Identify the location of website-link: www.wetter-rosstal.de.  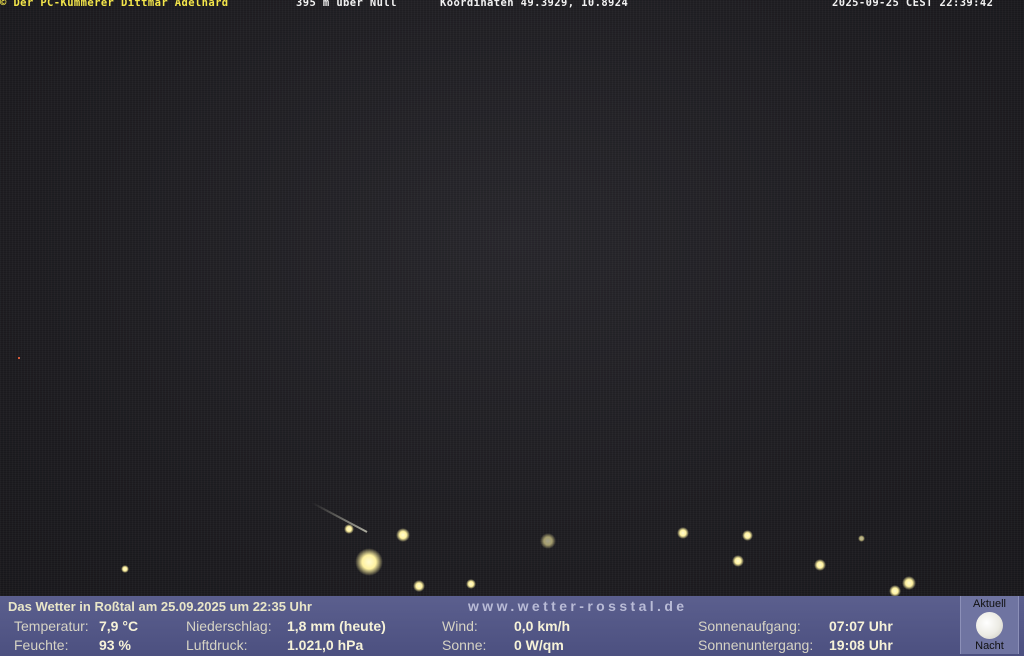
(577, 606).